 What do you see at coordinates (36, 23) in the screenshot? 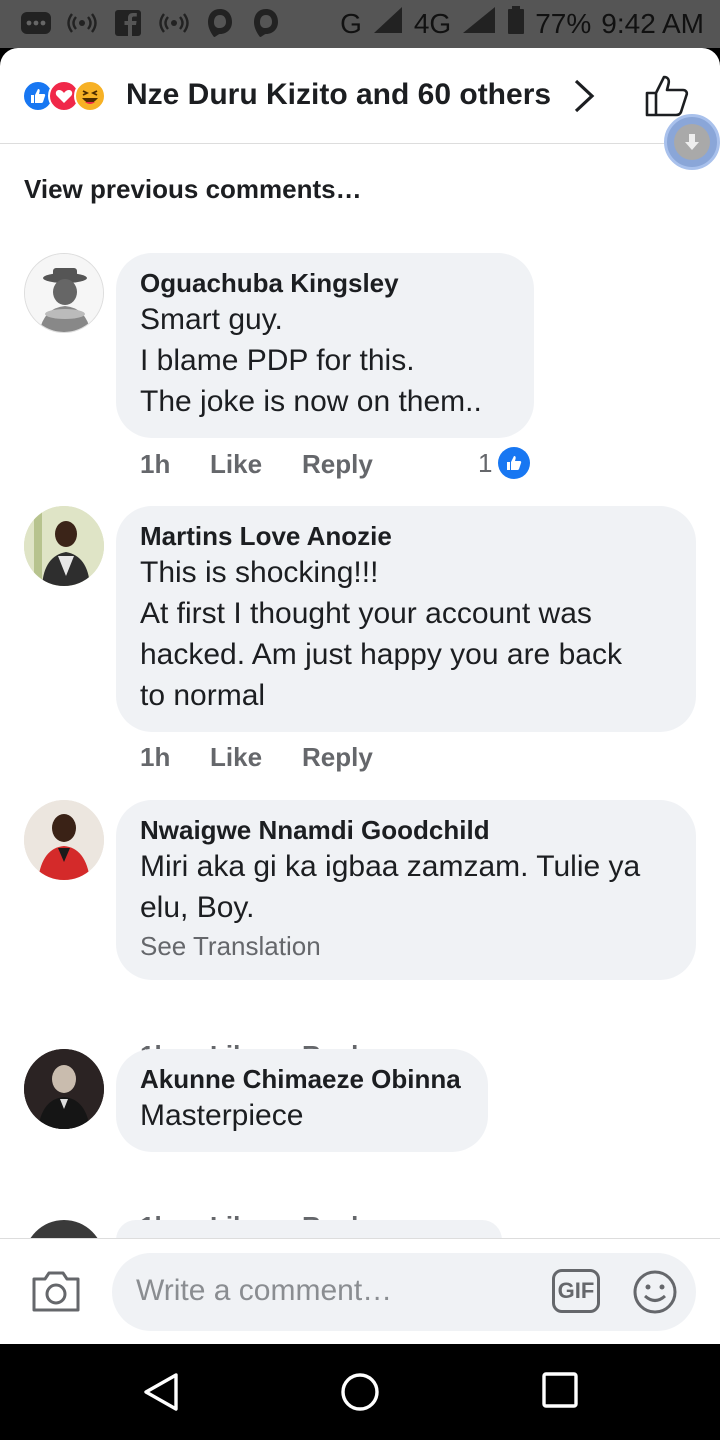
I see `chat-icon` at bounding box center [36, 23].